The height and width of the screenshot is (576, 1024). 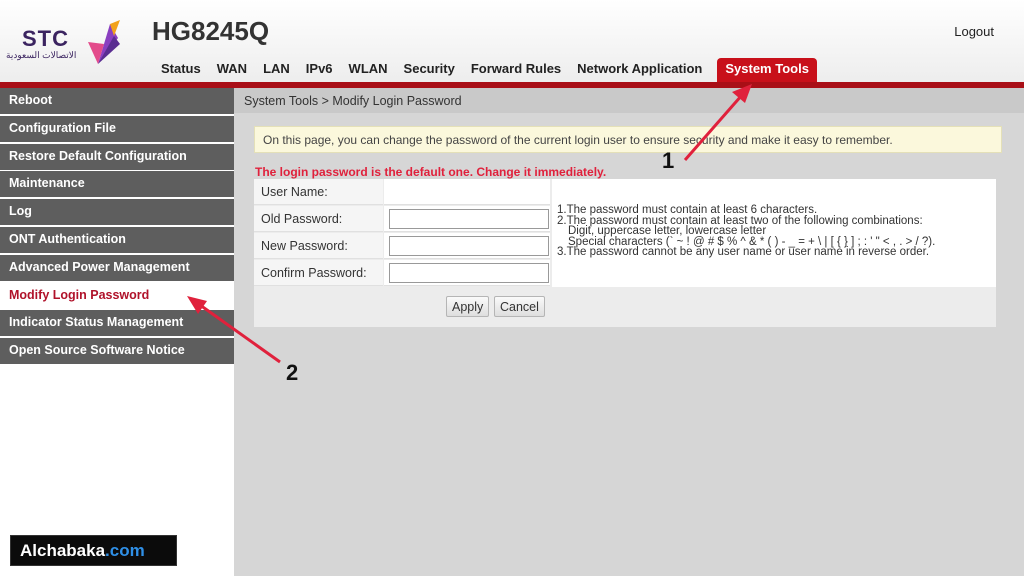 I want to click on sidebar-item-log: Log, so click(x=117, y=212).